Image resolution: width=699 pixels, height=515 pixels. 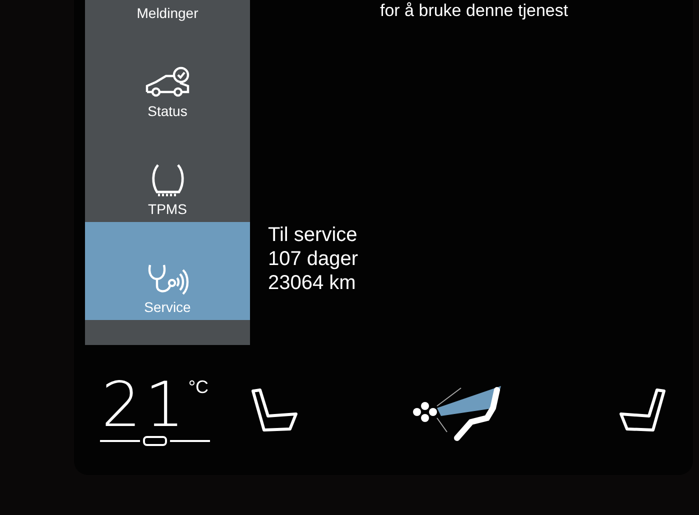 What do you see at coordinates (312, 283) in the screenshot?
I see `service-info-line: 23064 km` at bounding box center [312, 283].